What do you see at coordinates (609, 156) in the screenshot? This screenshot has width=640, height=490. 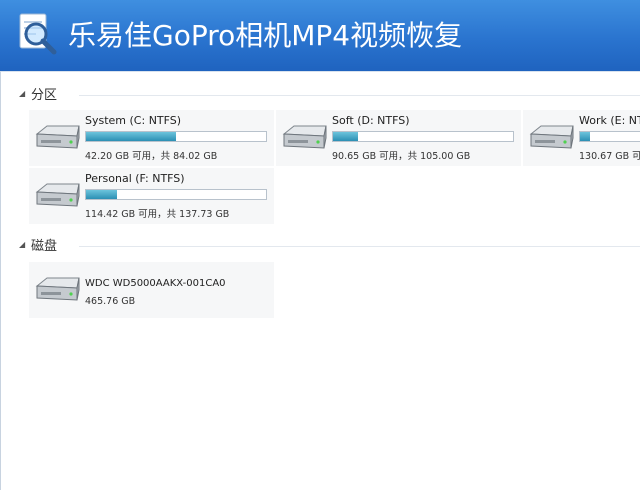 I see `partition-info: 130.67 GB 可用` at bounding box center [609, 156].